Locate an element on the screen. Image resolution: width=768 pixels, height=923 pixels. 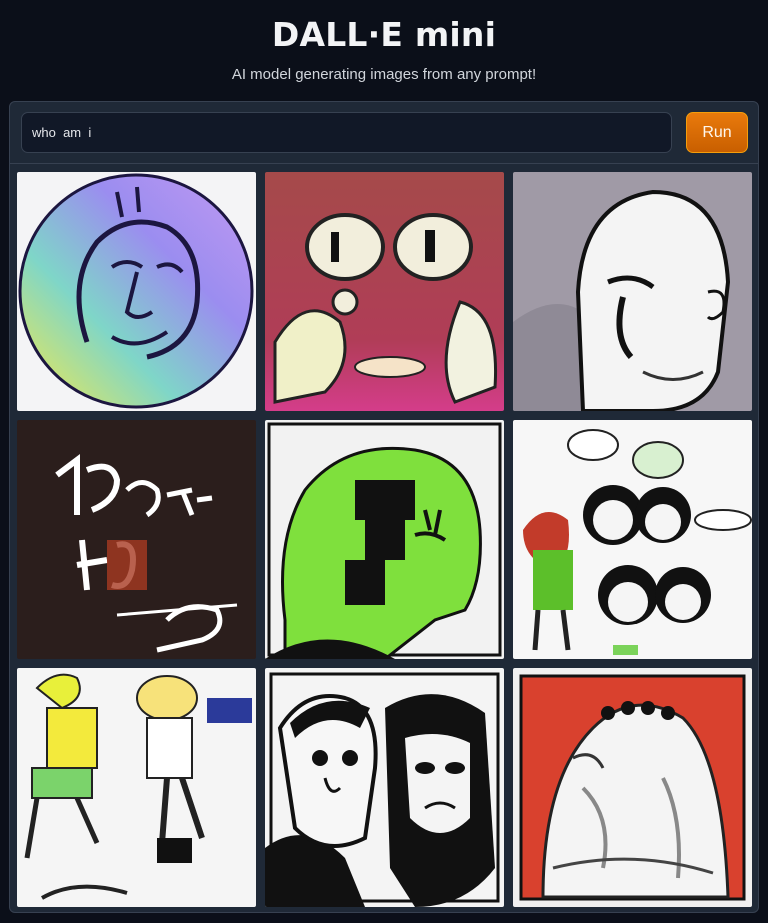
generated-image-5-art is located at coordinates (384, 539).